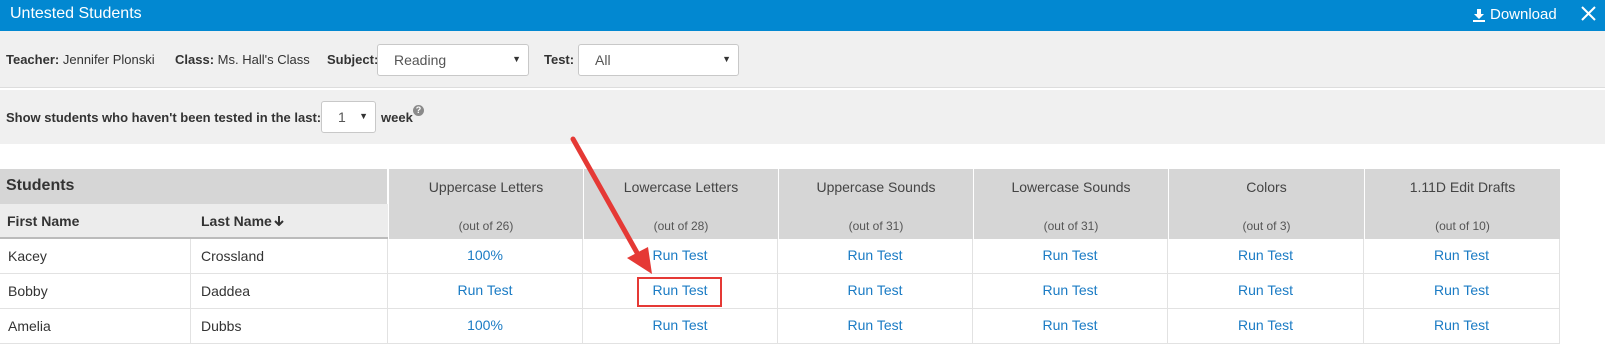  I want to click on column-name: Uppercase Letters, so click(486, 187).